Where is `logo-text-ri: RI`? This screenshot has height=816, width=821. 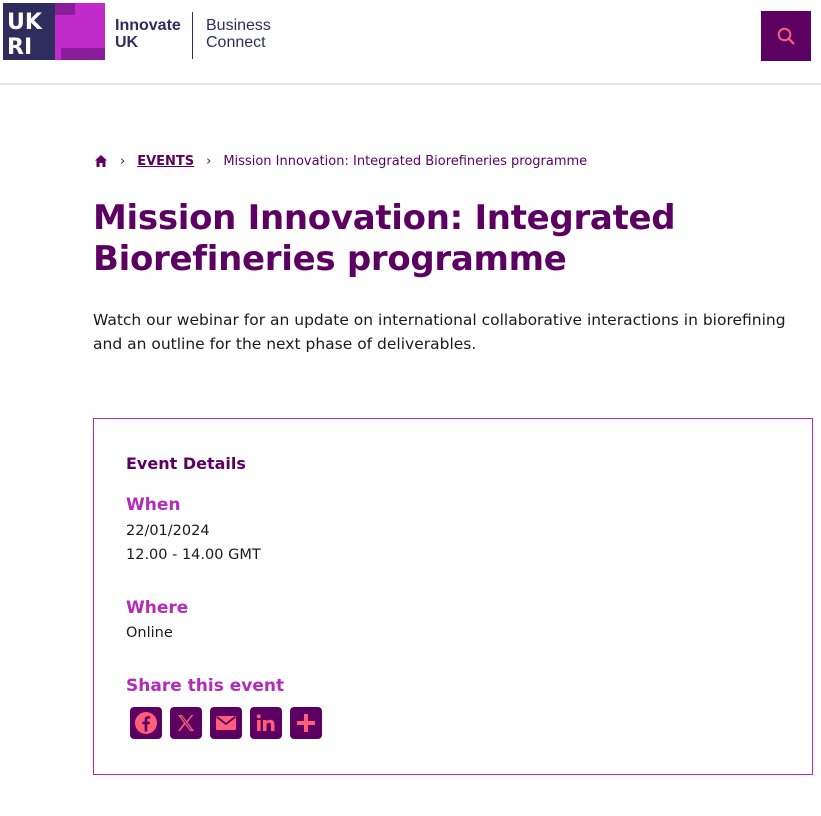
logo-text-ri: RI is located at coordinates (19, 47).